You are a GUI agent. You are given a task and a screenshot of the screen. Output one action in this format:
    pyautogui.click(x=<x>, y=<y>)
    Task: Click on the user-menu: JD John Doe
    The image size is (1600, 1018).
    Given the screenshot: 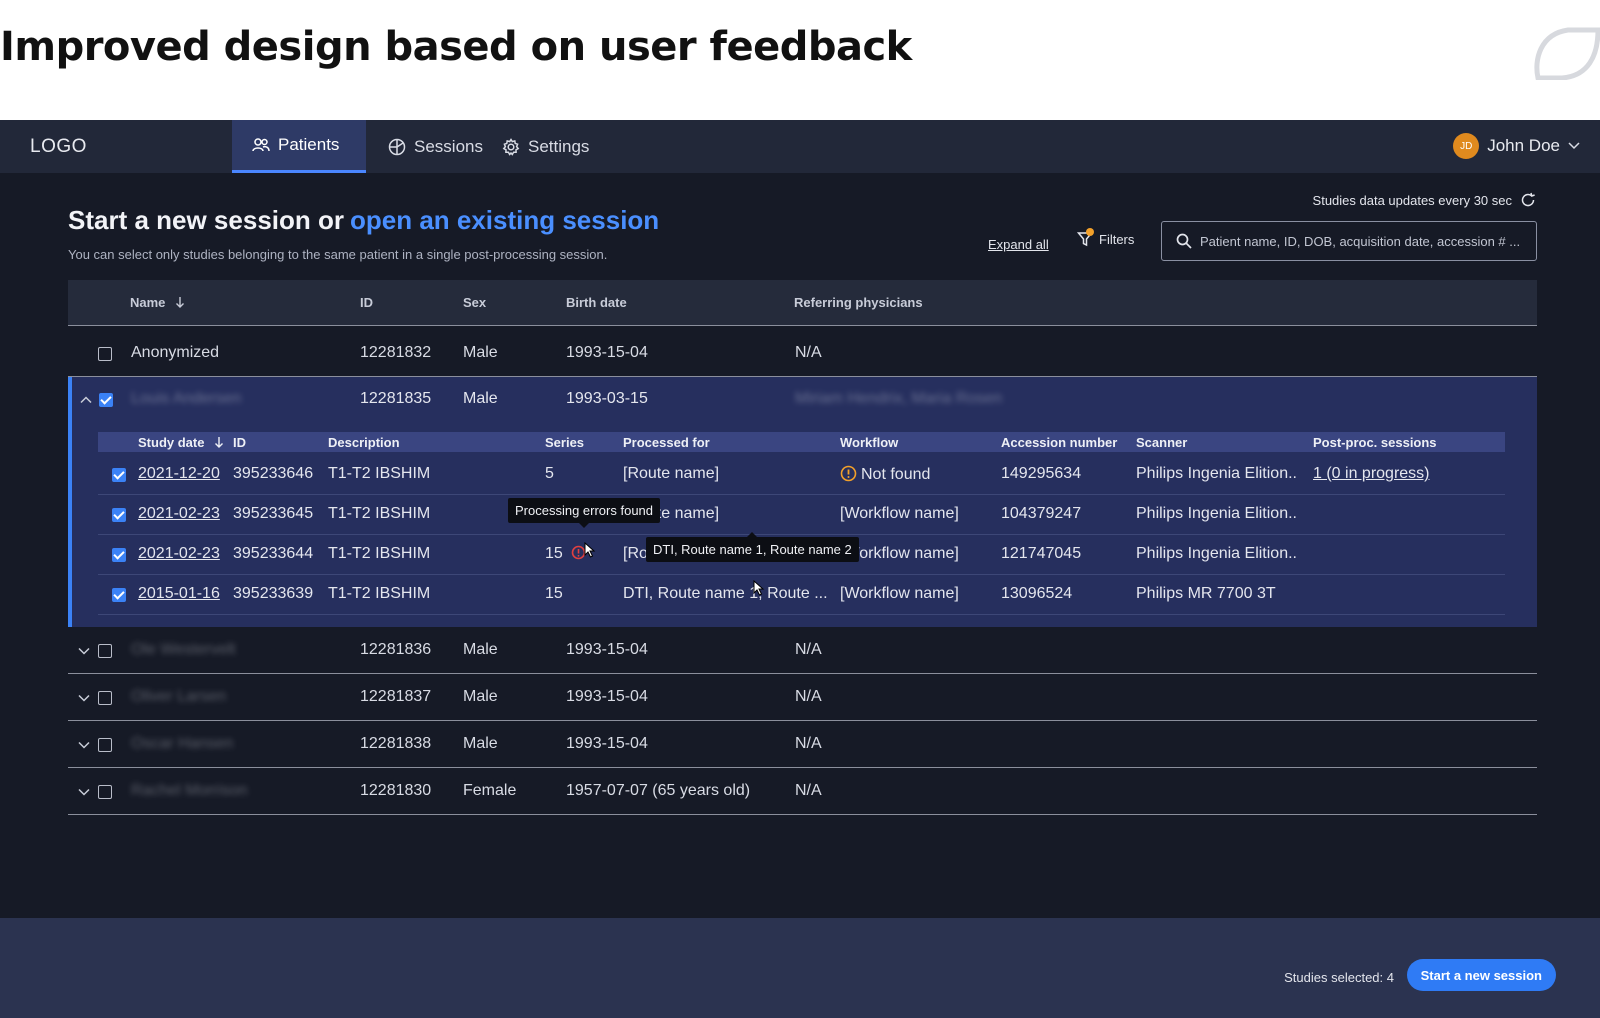 What is the action you would take?
    pyautogui.click(x=1516, y=146)
    